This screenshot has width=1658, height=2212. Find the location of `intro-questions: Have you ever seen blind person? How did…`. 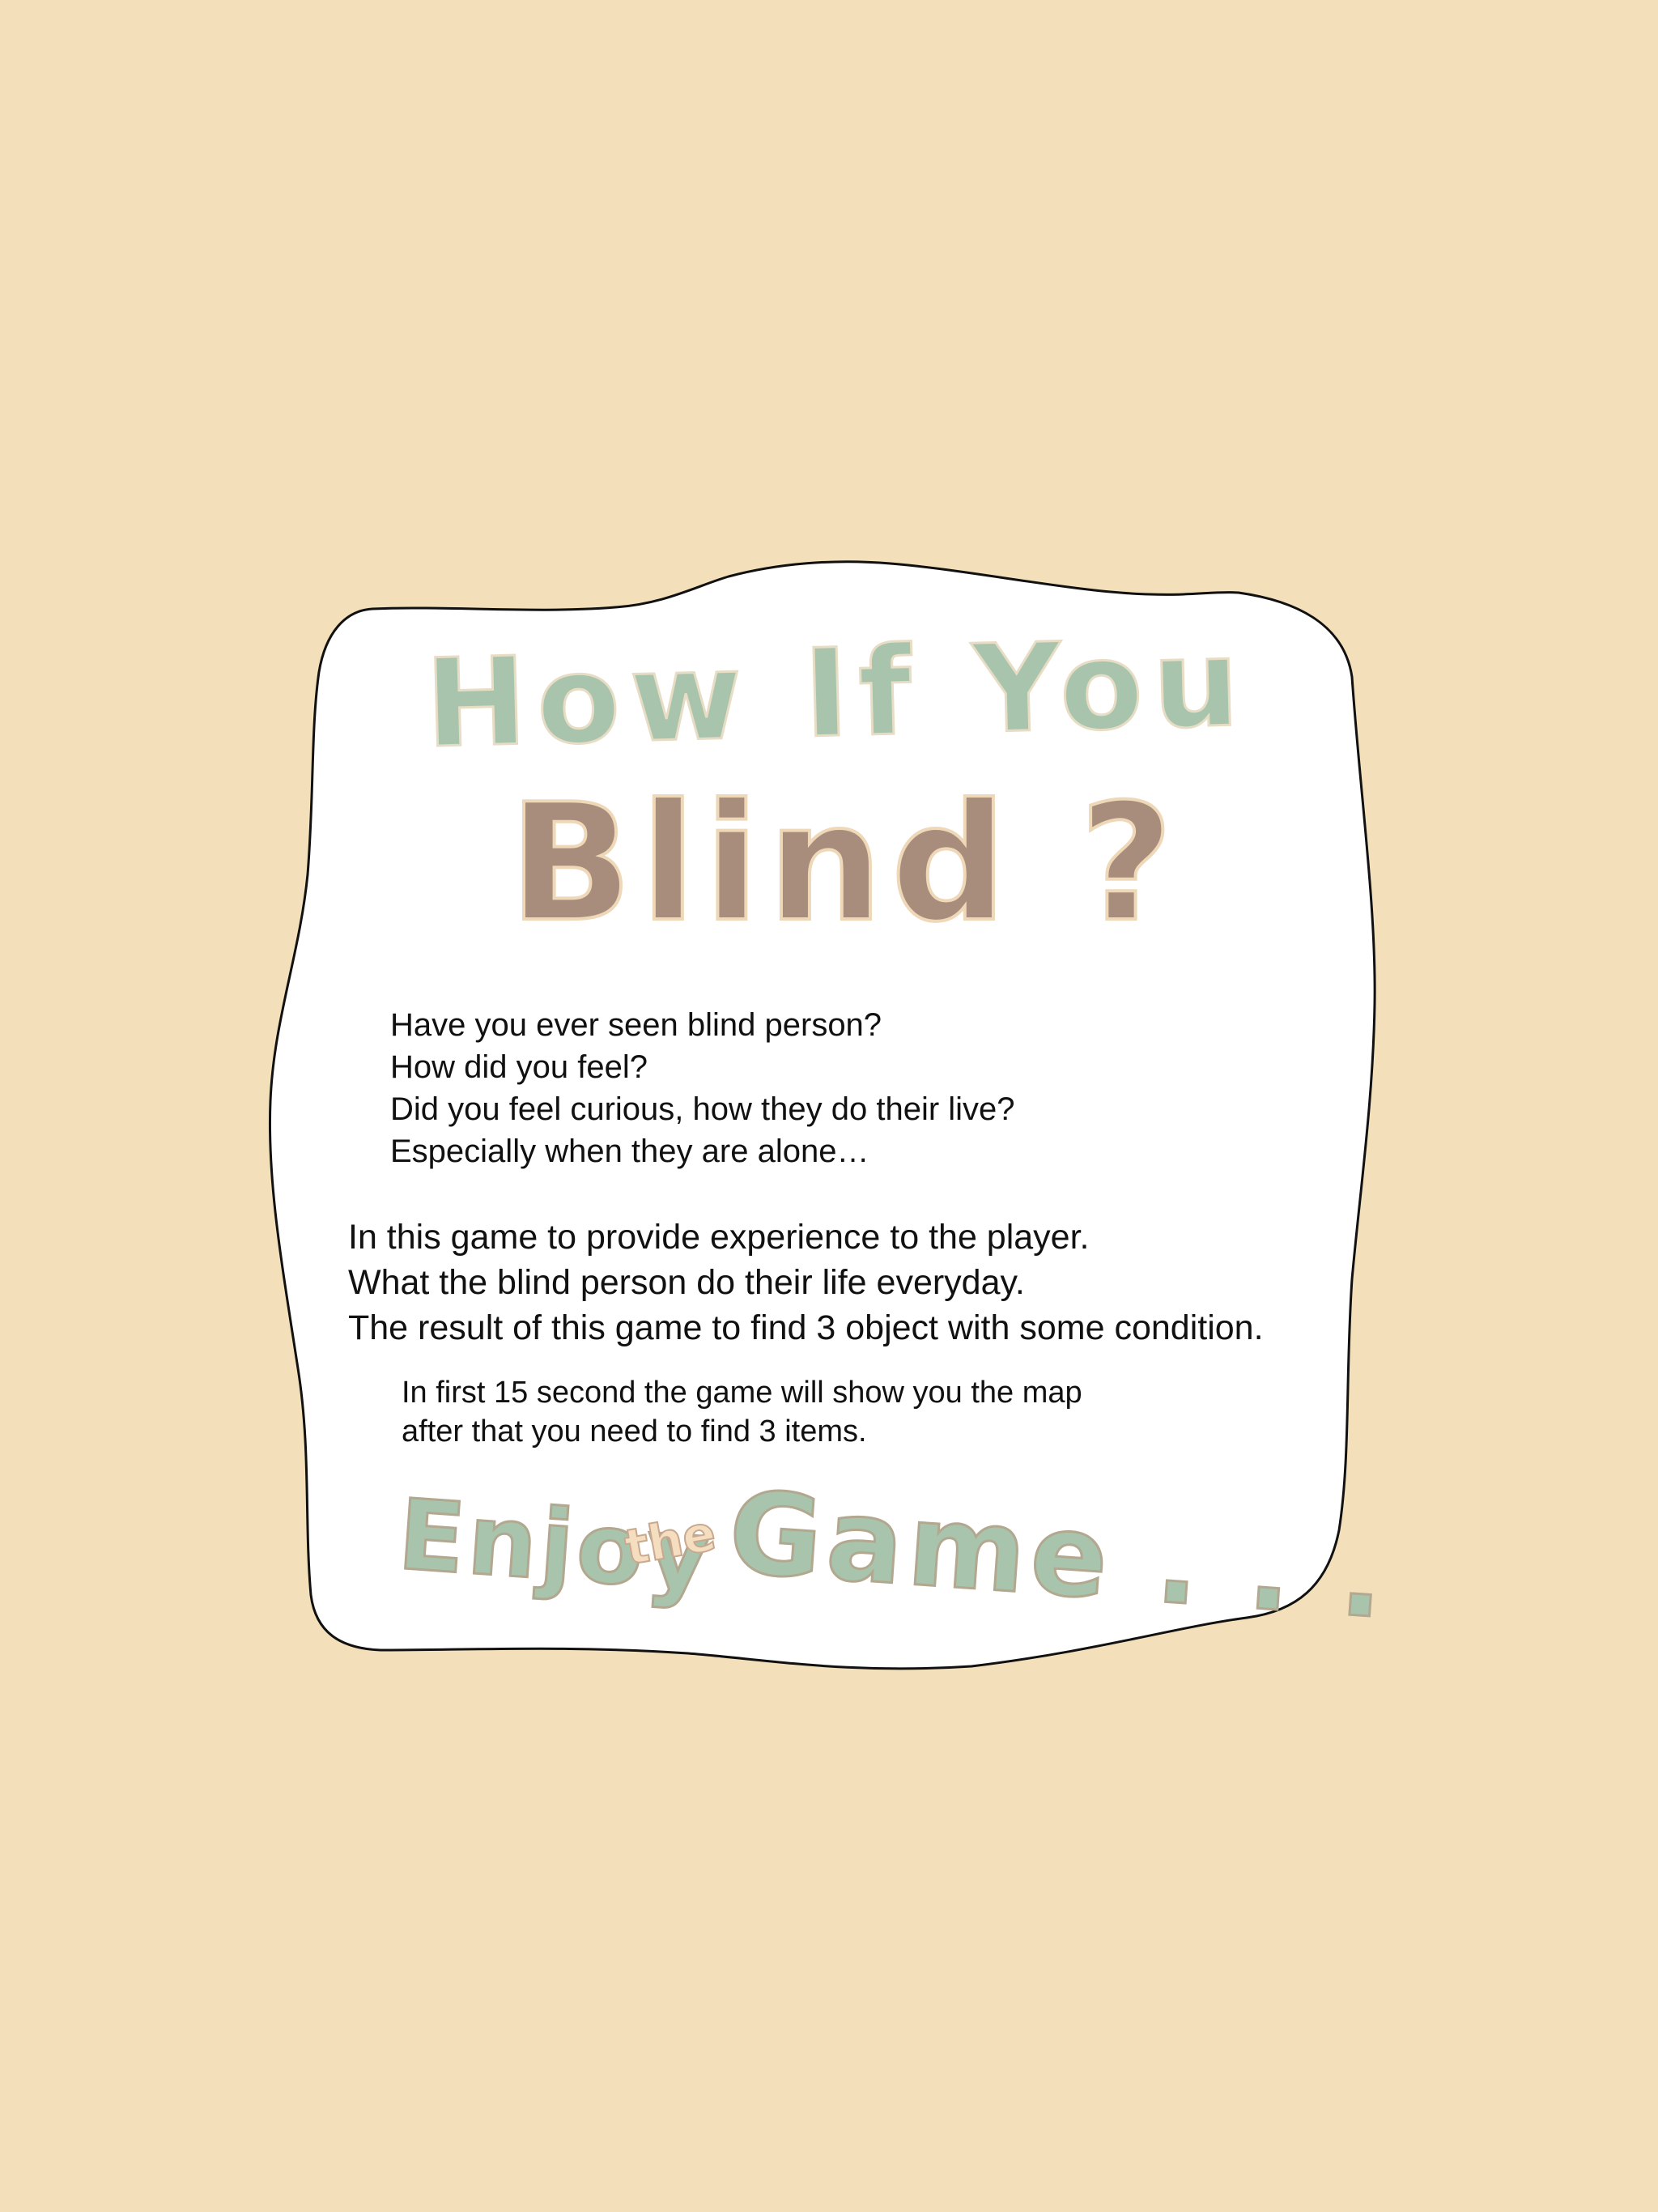

intro-questions: Have you ever seen blind person? How did… is located at coordinates (702, 1088).